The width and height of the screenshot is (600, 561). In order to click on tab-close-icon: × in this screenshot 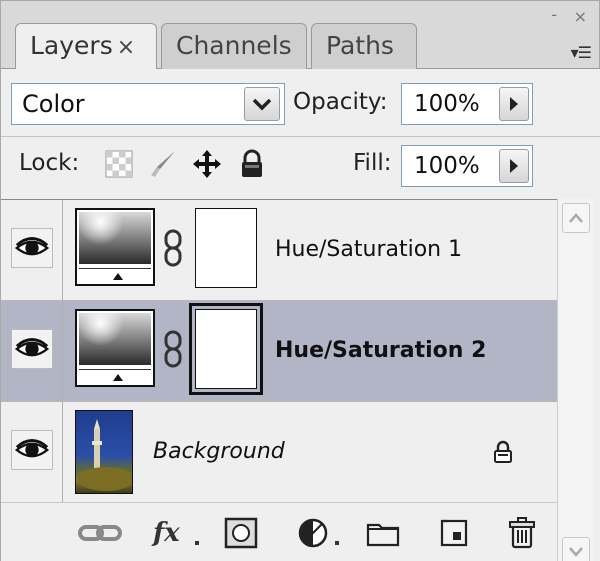, I will do `click(126, 47)`.